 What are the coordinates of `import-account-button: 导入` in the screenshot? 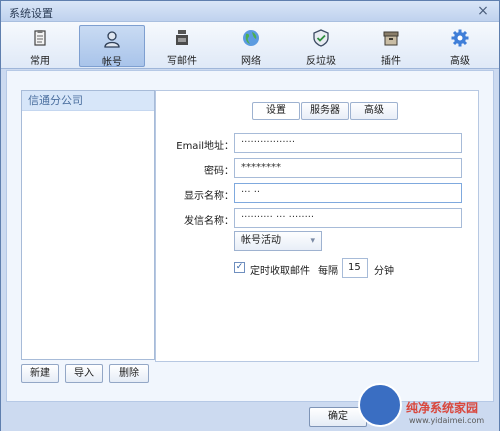 It's located at (84, 373).